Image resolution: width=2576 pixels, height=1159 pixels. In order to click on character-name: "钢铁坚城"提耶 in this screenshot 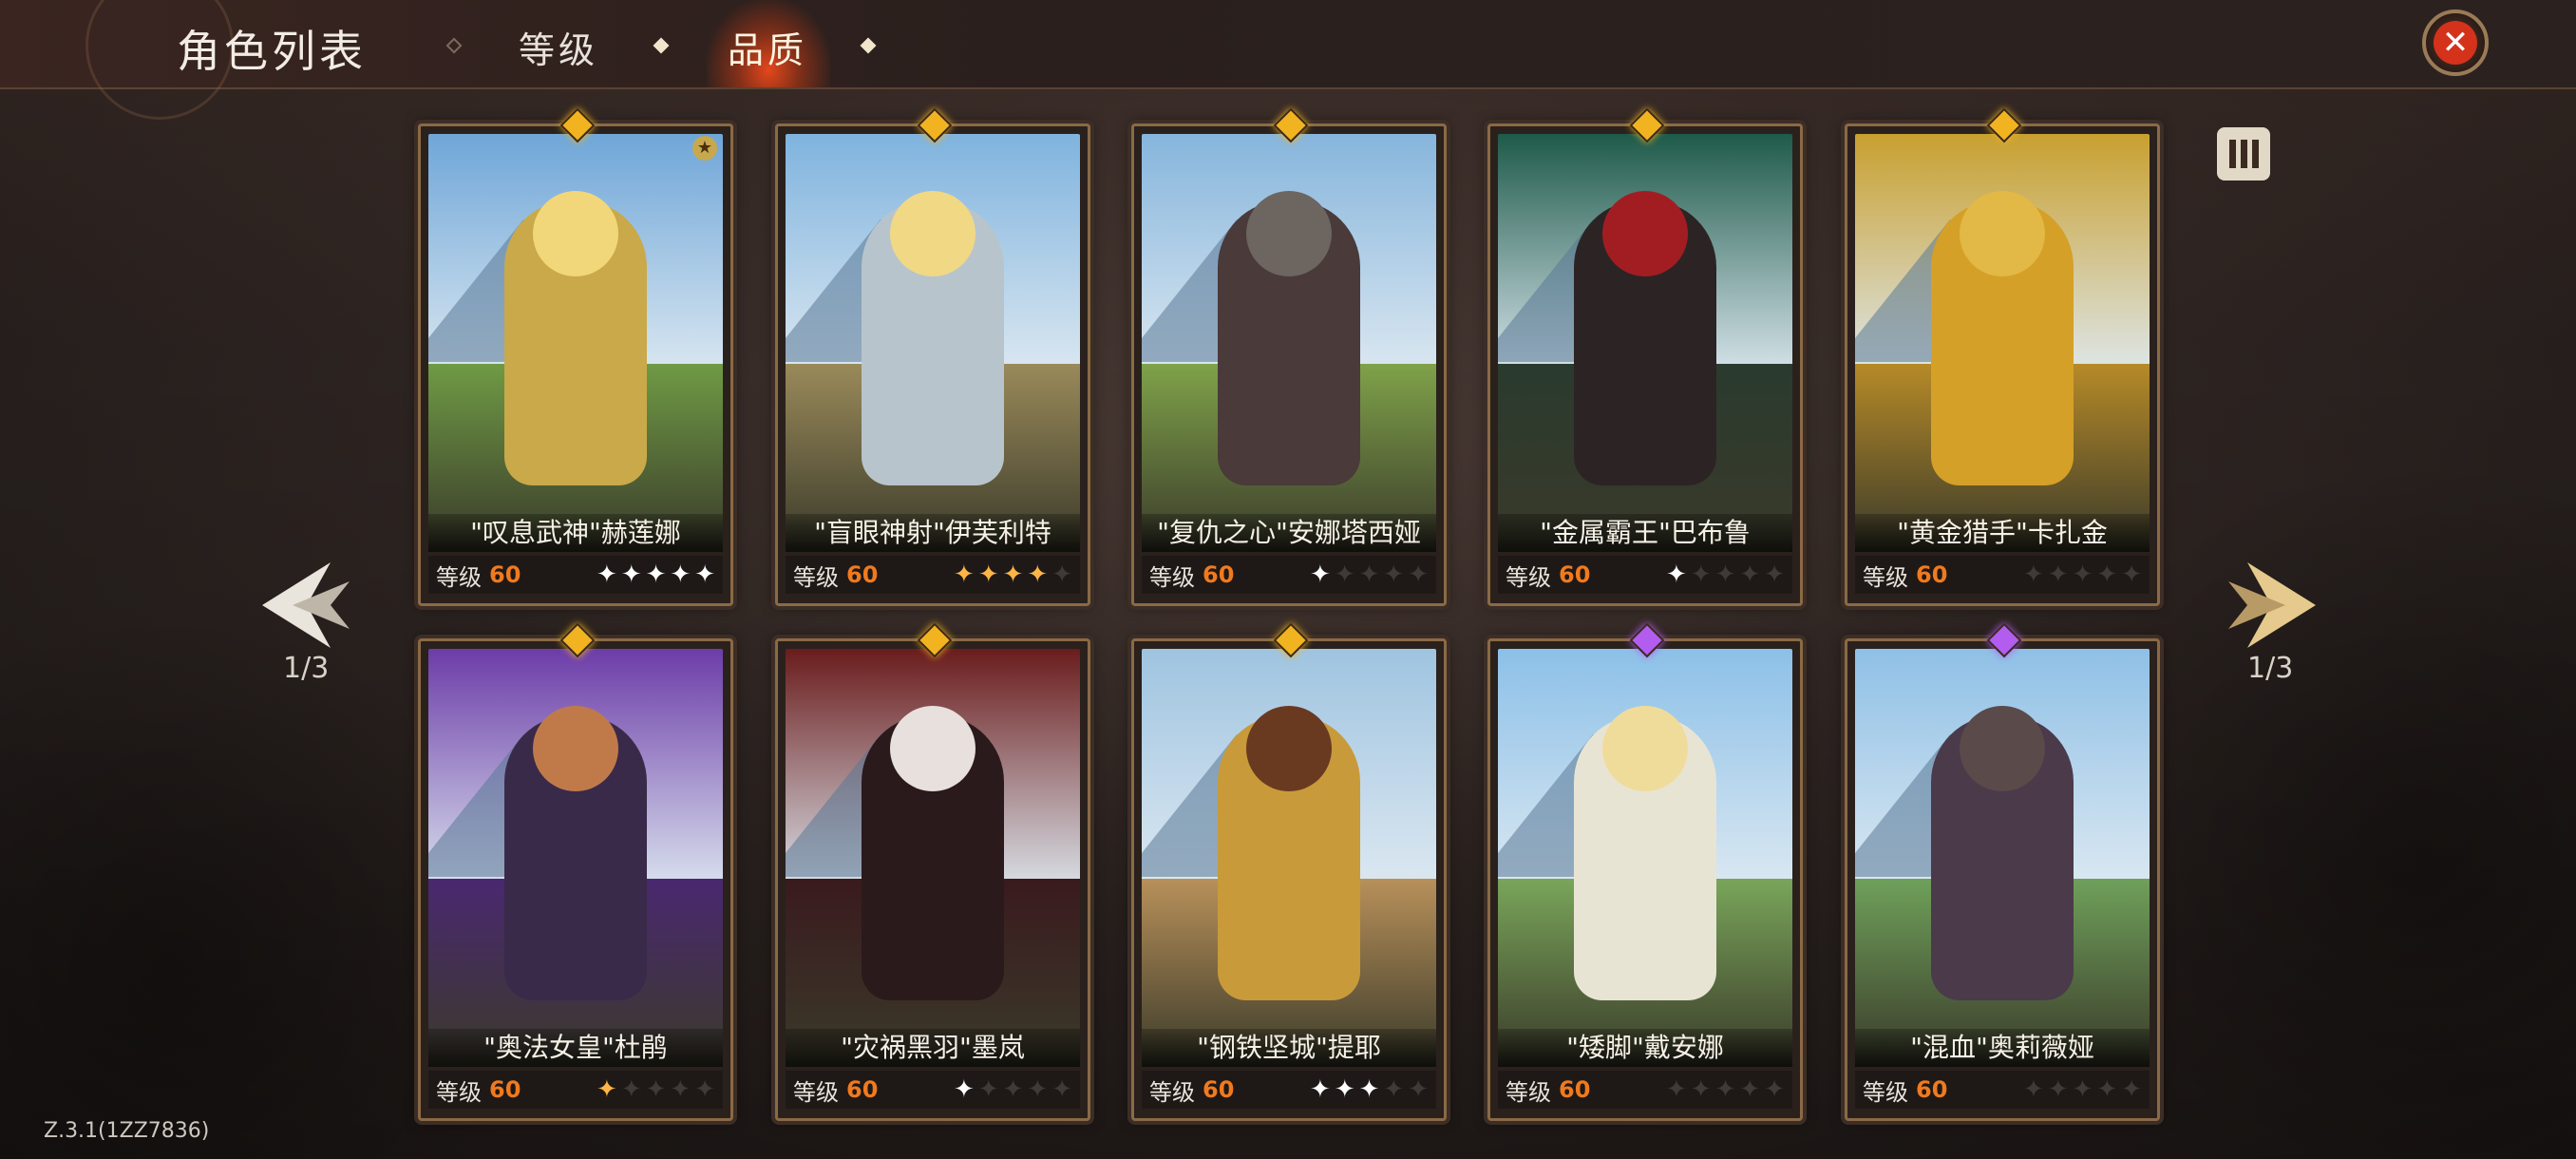, I will do `click(1289, 1048)`.